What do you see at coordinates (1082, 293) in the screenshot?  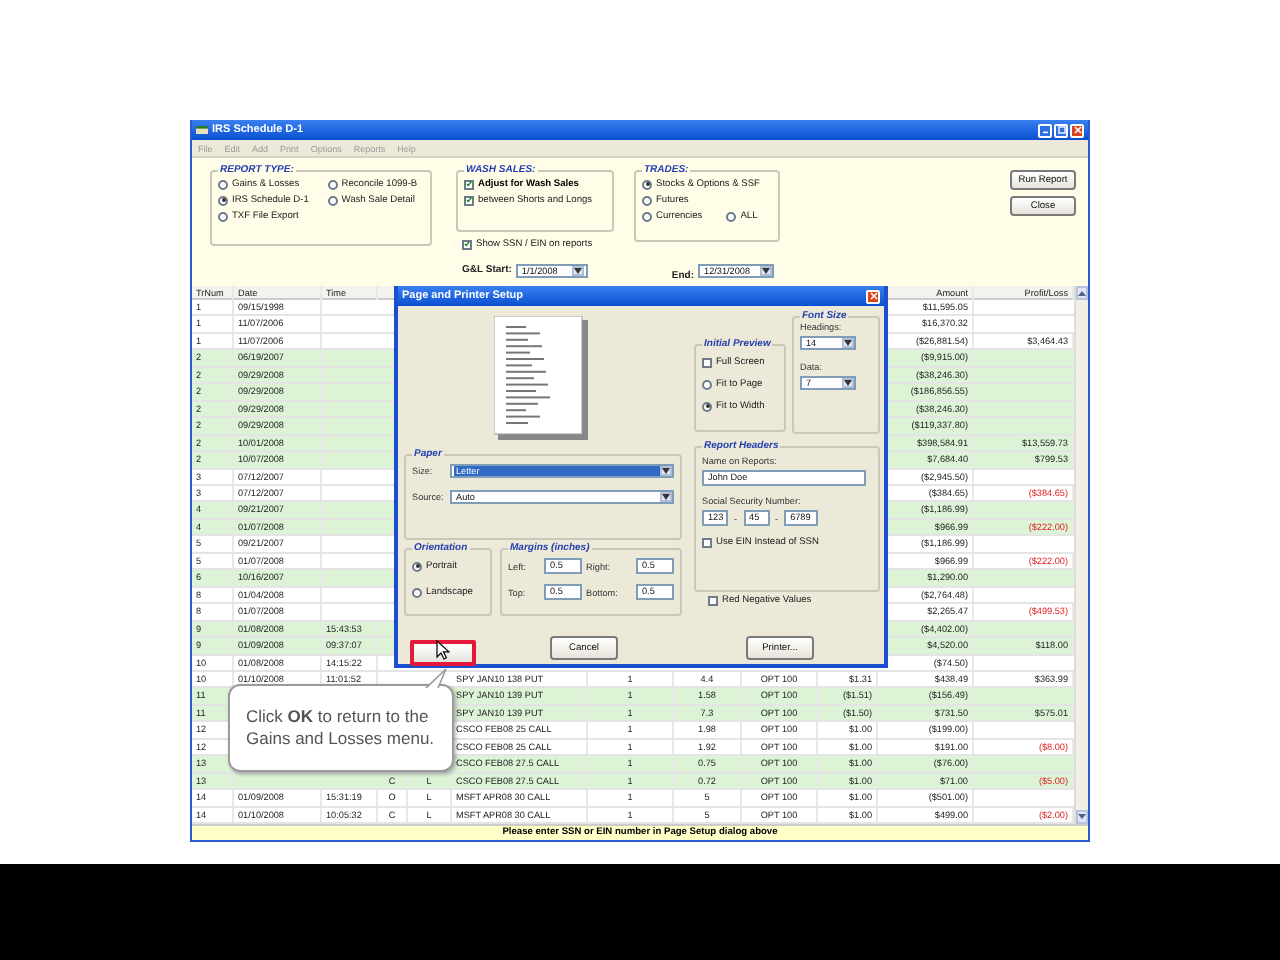 I see `scroll-up-icon` at bounding box center [1082, 293].